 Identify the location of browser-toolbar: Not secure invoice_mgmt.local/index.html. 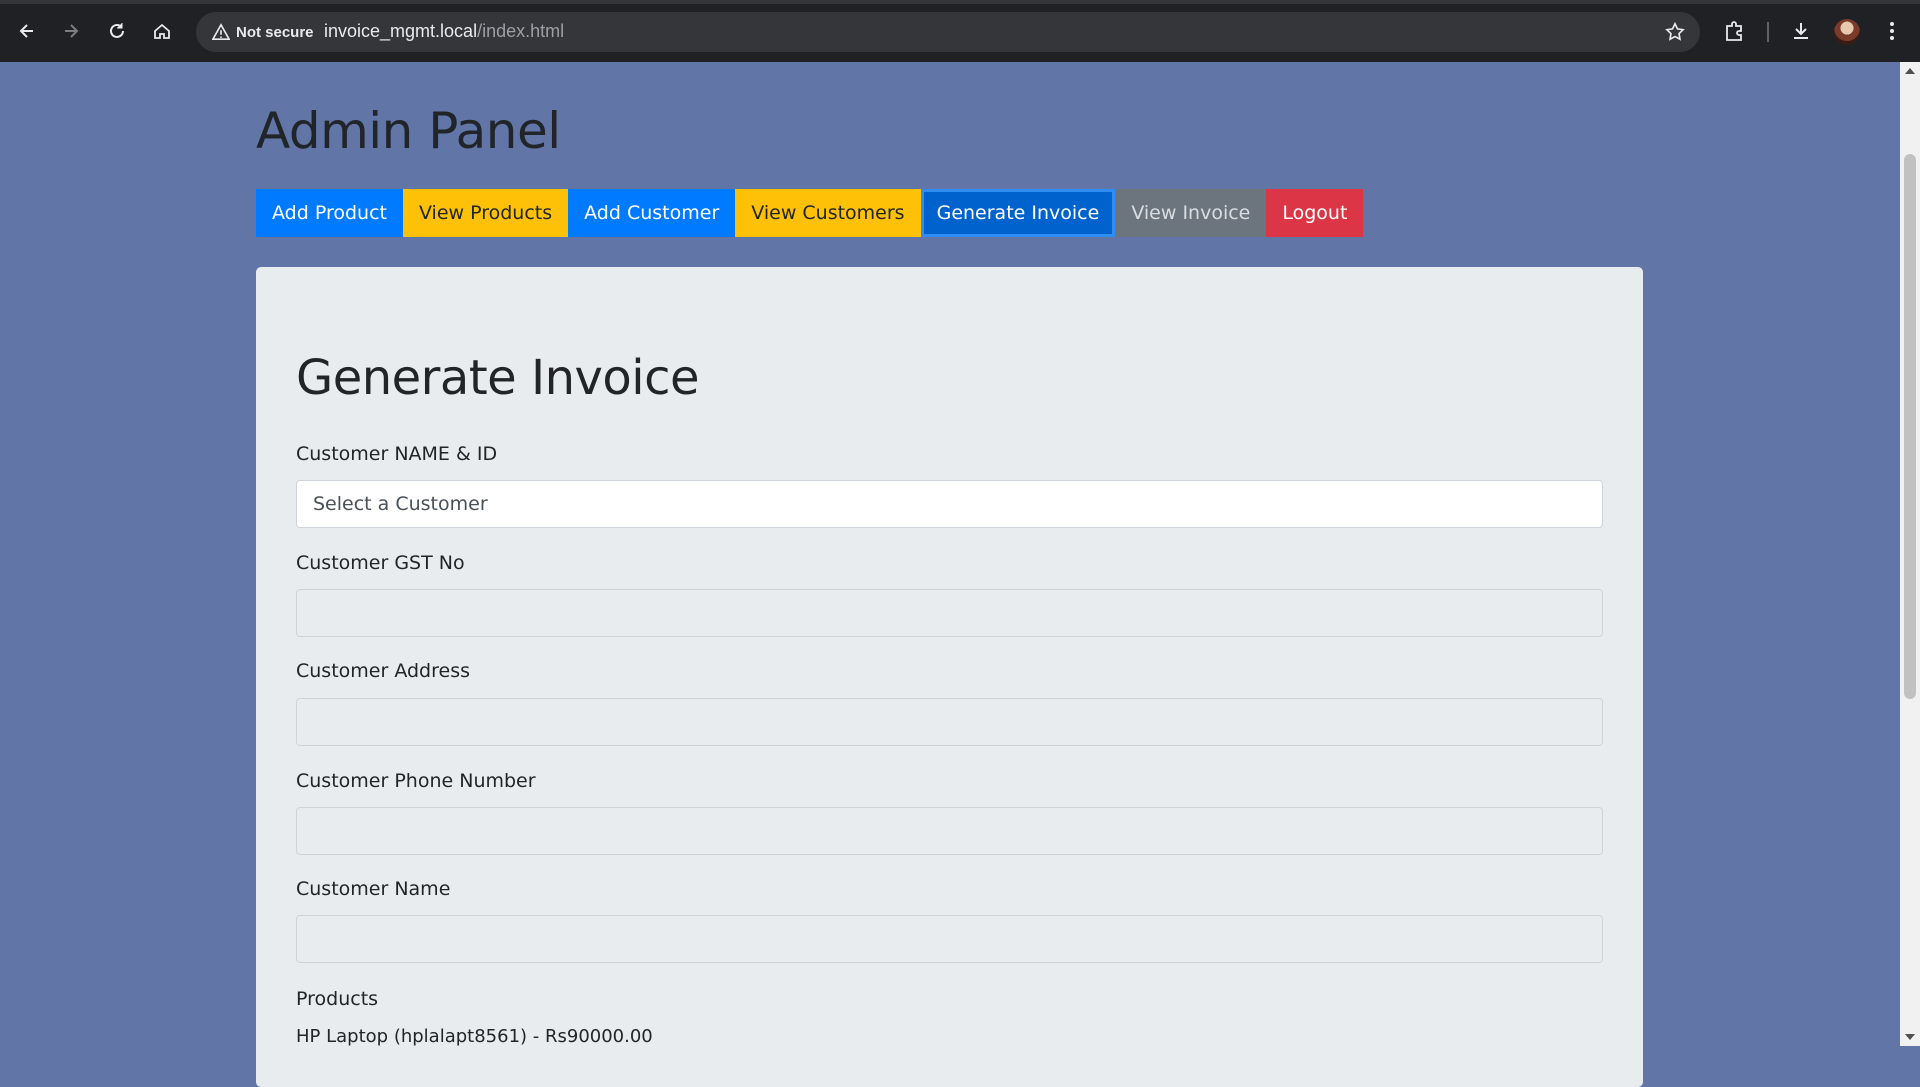
(960, 31).